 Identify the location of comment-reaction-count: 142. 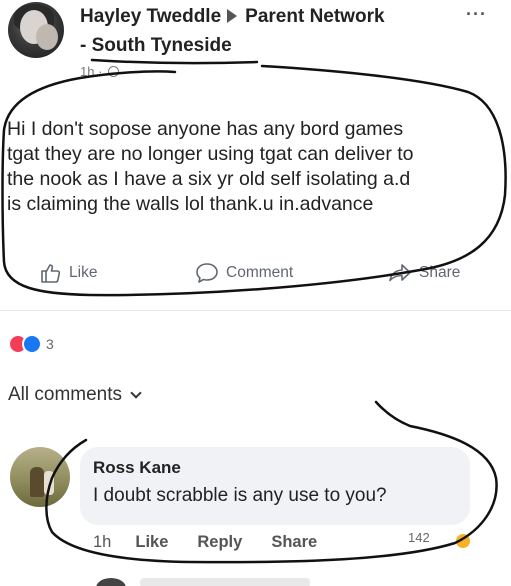
(419, 537).